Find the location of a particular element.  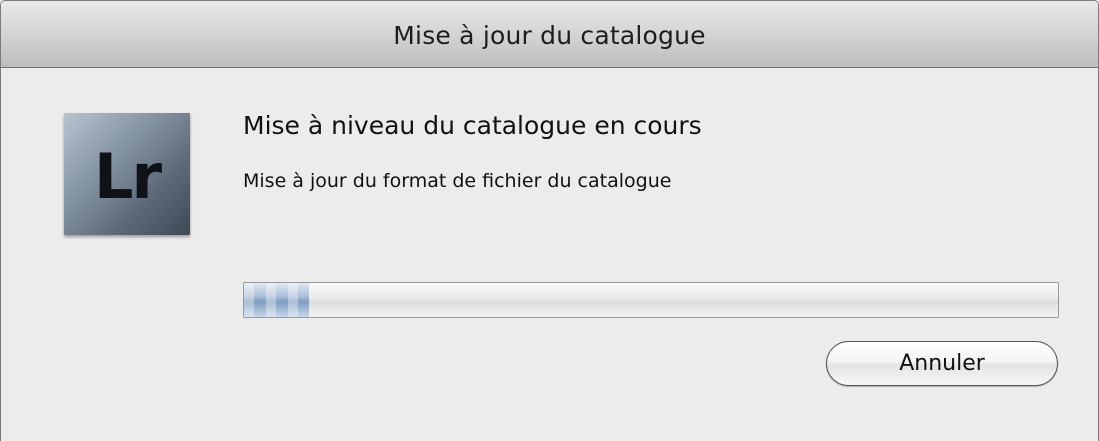

progress-bar is located at coordinates (651, 300).